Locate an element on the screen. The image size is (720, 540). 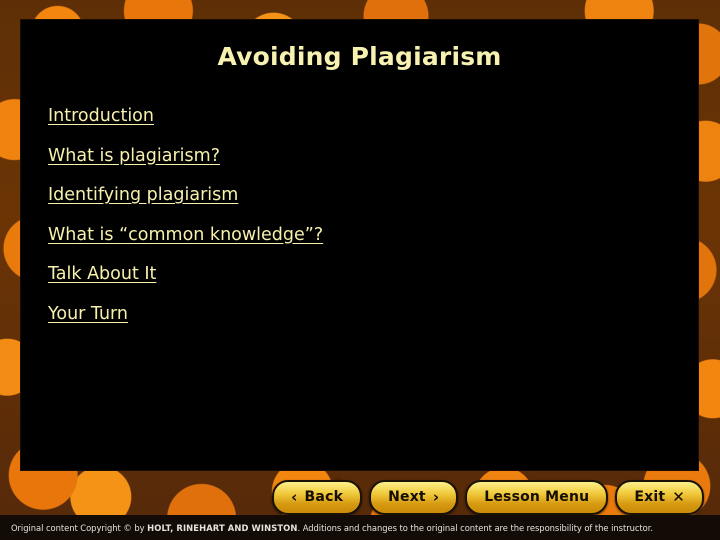
link-identifying-plagiarism: Identifying plagiarism is located at coordinates (143, 195).